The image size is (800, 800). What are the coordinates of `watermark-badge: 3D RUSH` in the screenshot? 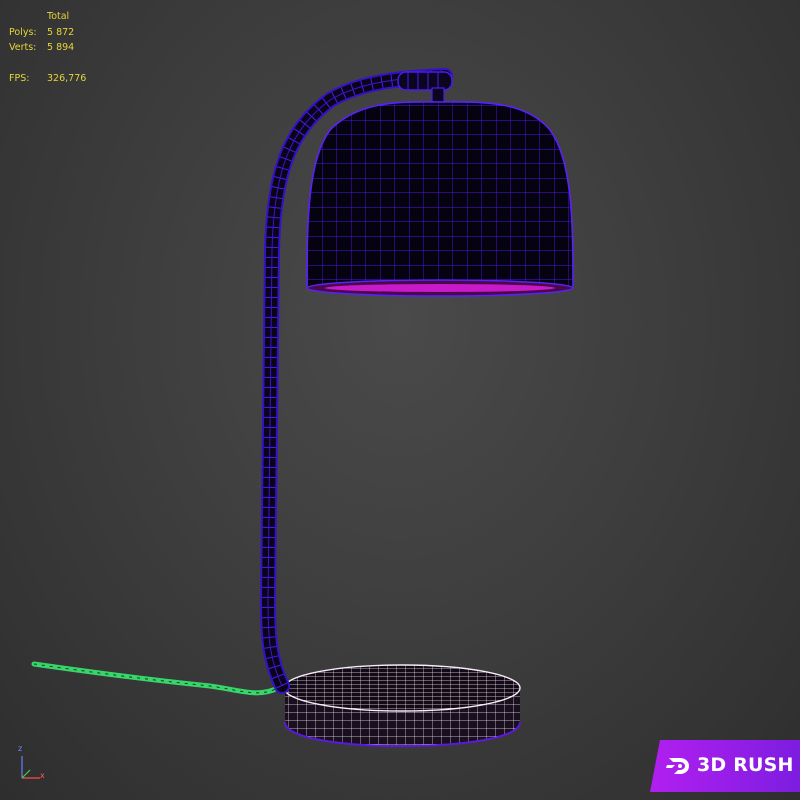 It's located at (725, 766).